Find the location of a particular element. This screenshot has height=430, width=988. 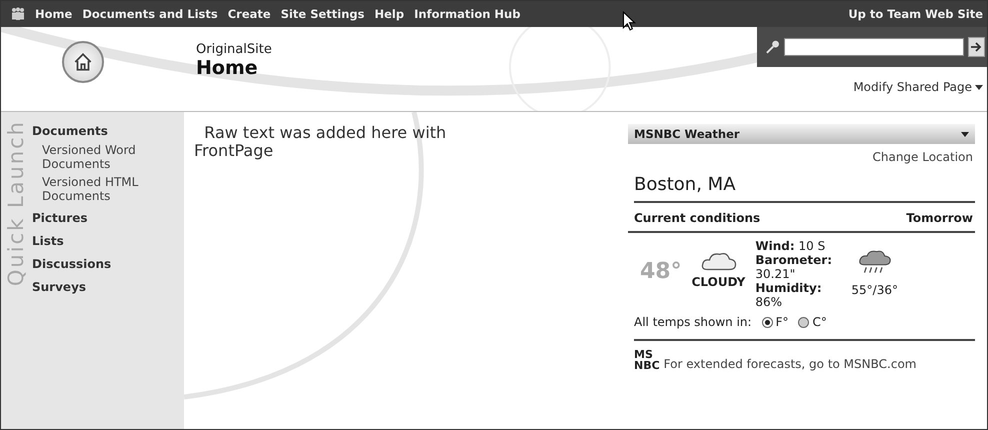

nav-link: Help is located at coordinates (389, 14).